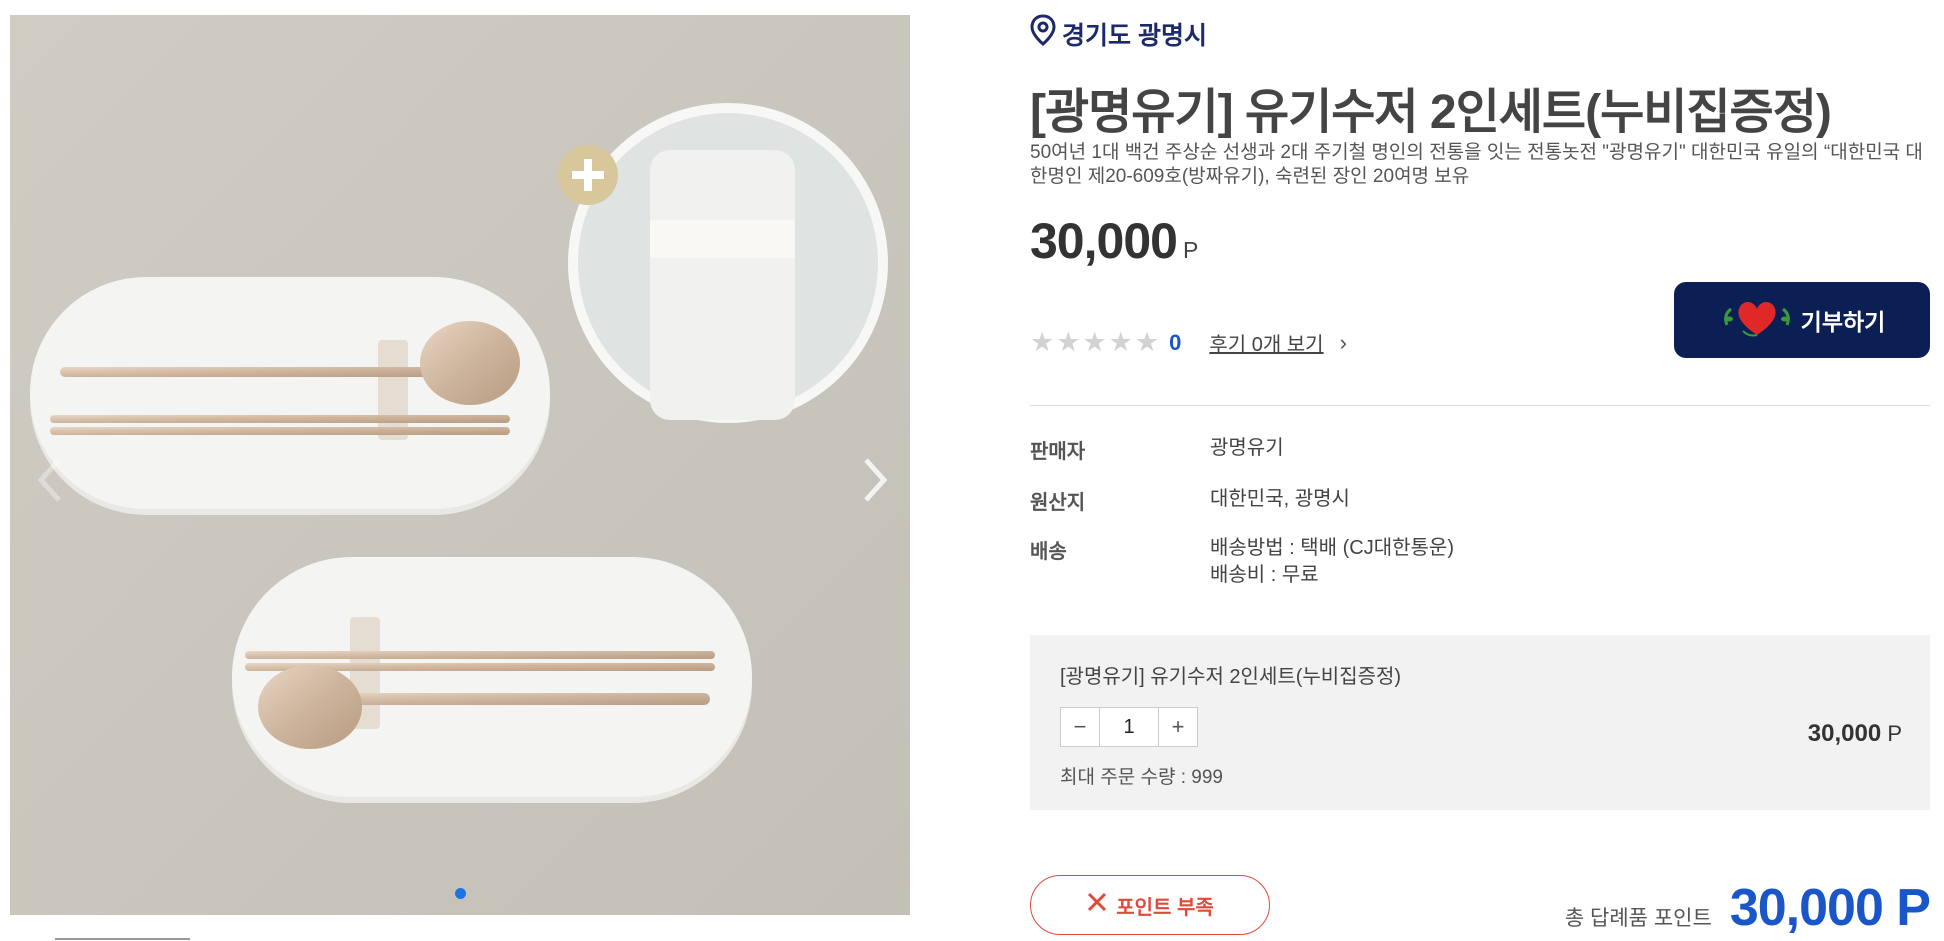 This screenshot has height=941, width=1944. What do you see at coordinates (1844, 733) in the screenshot?
I see `option-price-value: 30,000` at bounding box center [1844, 733].